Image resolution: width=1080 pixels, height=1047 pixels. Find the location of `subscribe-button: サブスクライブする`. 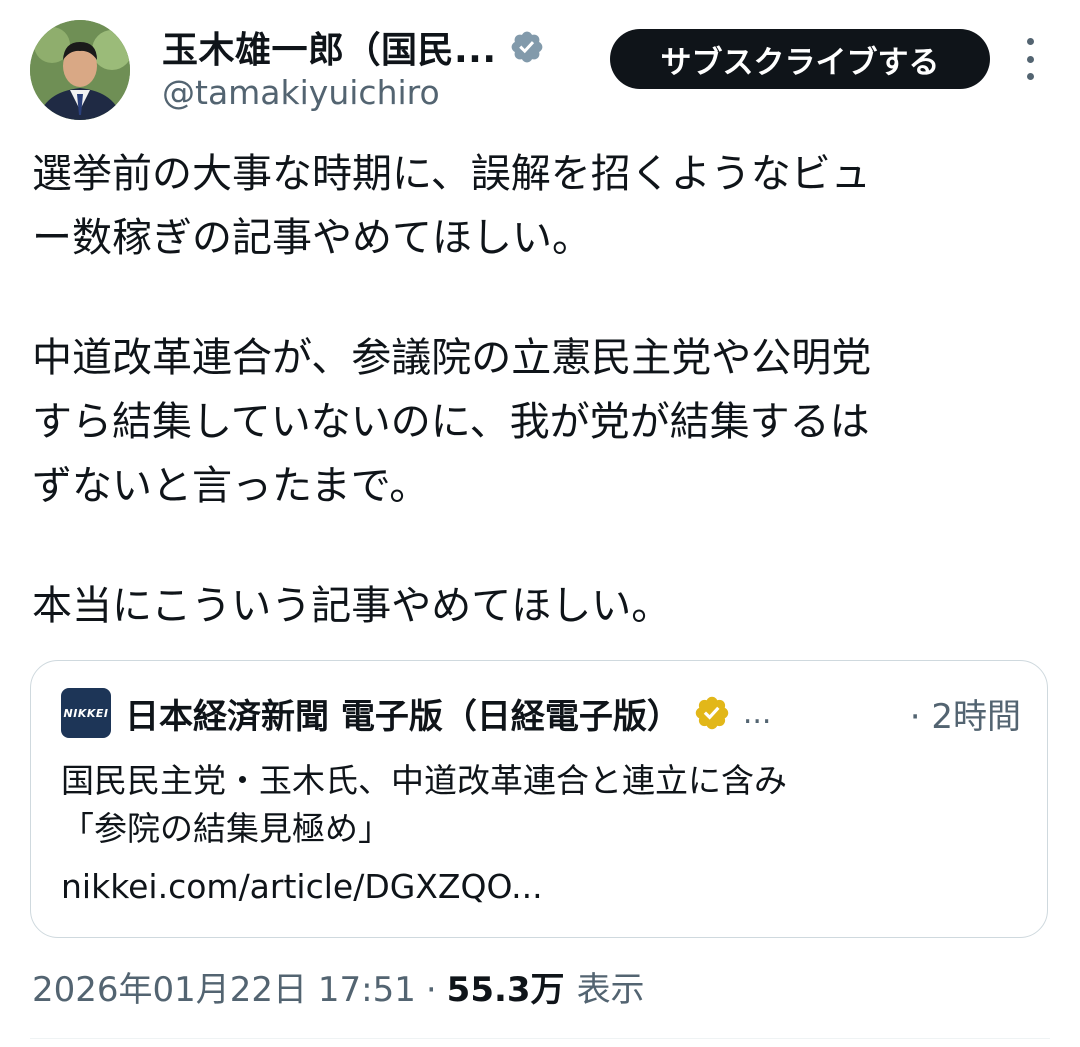

subscribe-button: サブスクライブする is located at coordinates (800, 59).